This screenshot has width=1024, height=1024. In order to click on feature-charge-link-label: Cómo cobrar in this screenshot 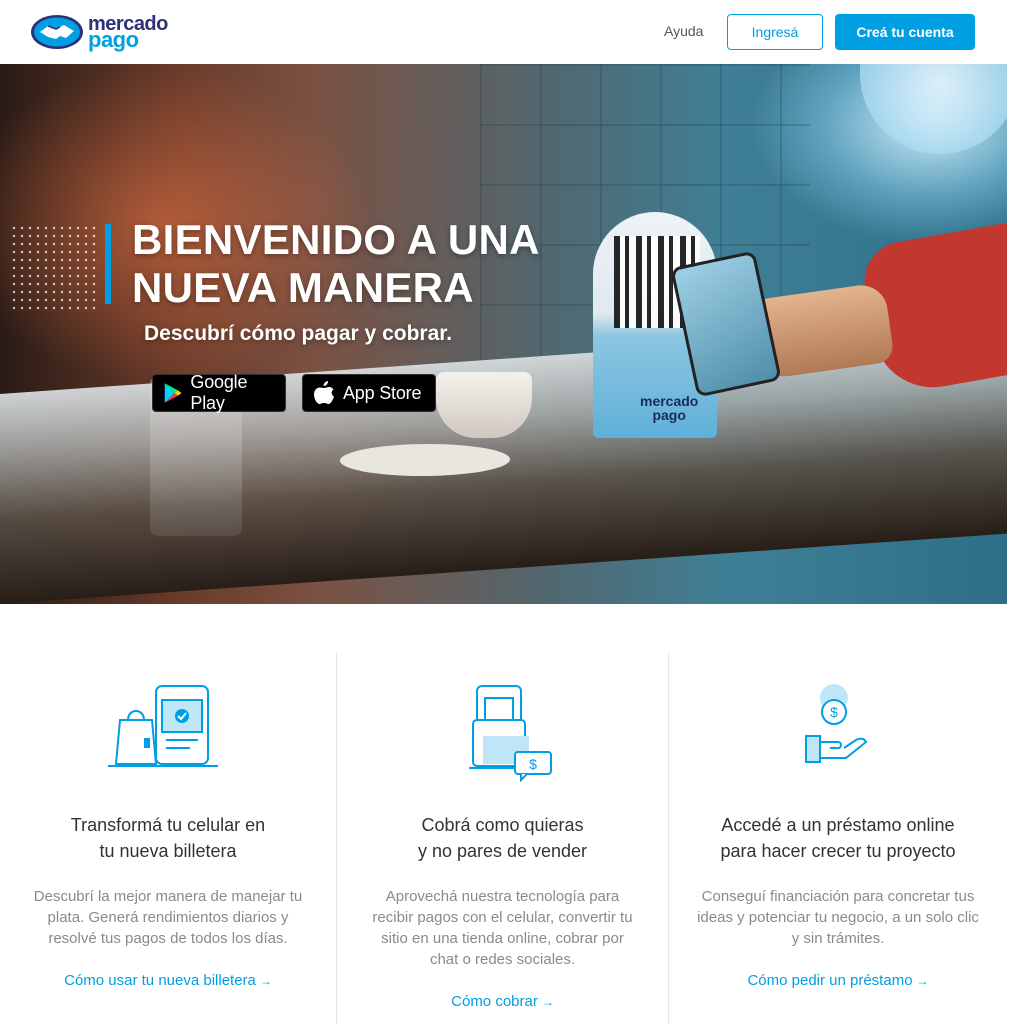, I will do `click(494, 1001)`.